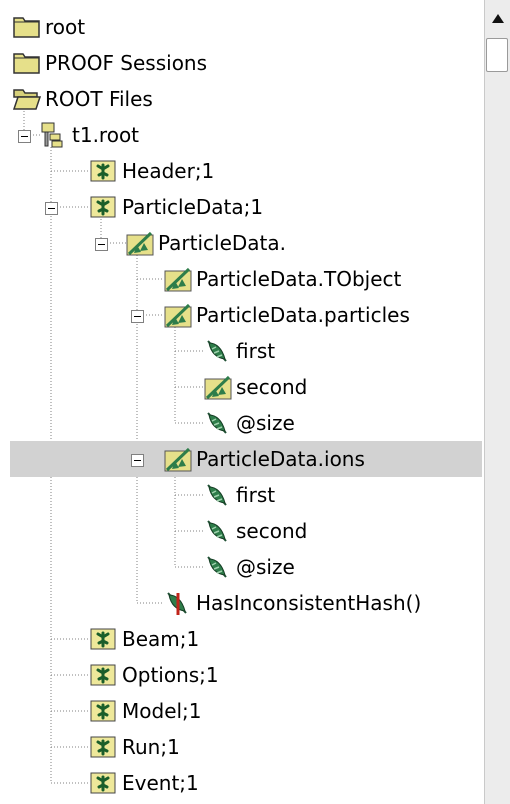 This screenshot has width=510, height=804. I want to click on tree-node: Event;1, so click(242, 783).